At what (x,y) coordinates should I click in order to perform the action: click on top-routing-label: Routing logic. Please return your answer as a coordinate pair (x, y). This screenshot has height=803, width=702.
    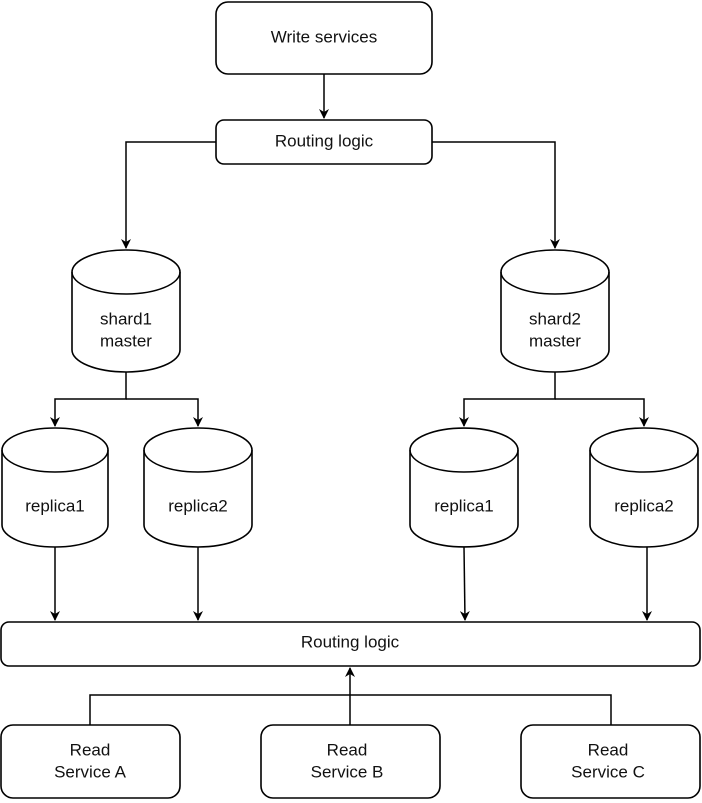
    Looking at the image, I should click on (324, 140).